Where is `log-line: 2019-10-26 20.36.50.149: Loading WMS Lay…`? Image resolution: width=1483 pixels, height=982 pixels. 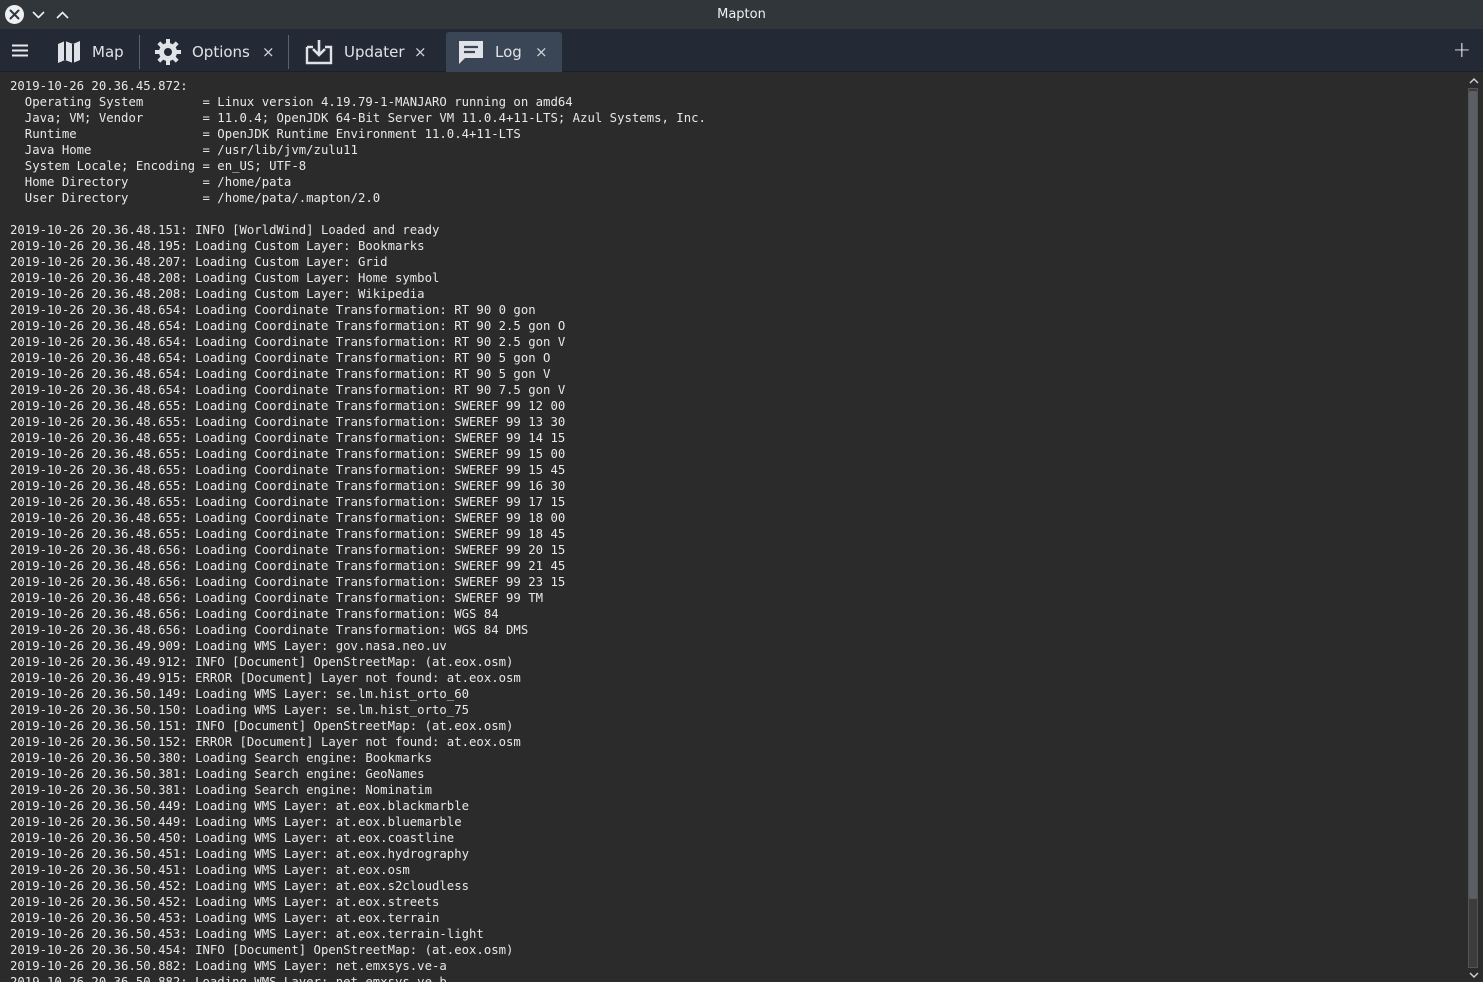
log-line: 2019-10-26 20.36.50.149: Loading WMS Lay… is located at coordinates (240, 694).